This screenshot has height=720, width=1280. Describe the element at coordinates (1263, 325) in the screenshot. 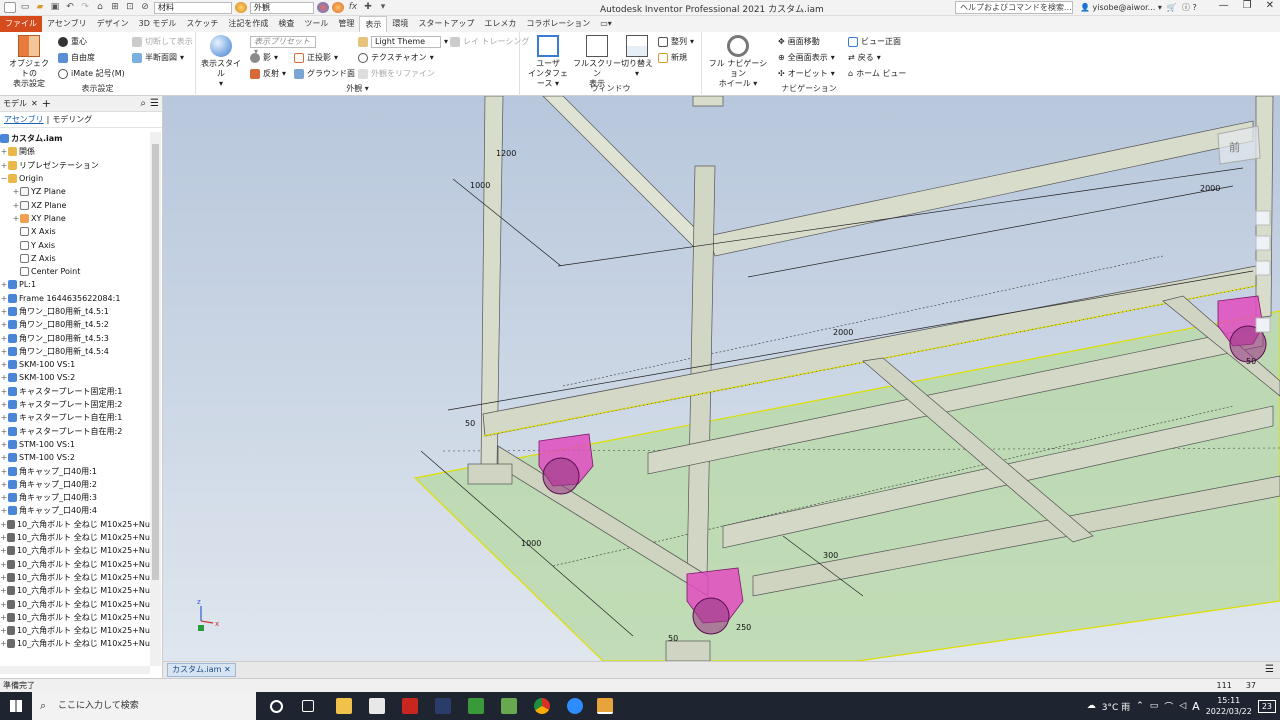

I see `nav-bar-look-icon` at that location.